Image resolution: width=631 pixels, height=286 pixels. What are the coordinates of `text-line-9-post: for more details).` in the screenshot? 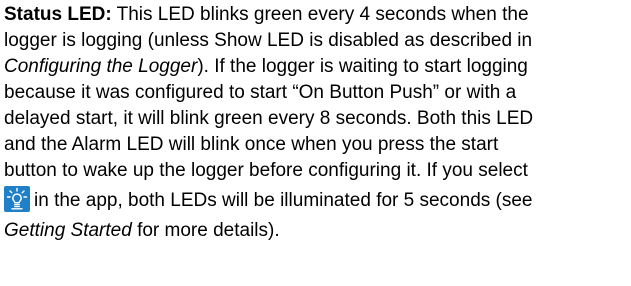 It's located at (205, 230).